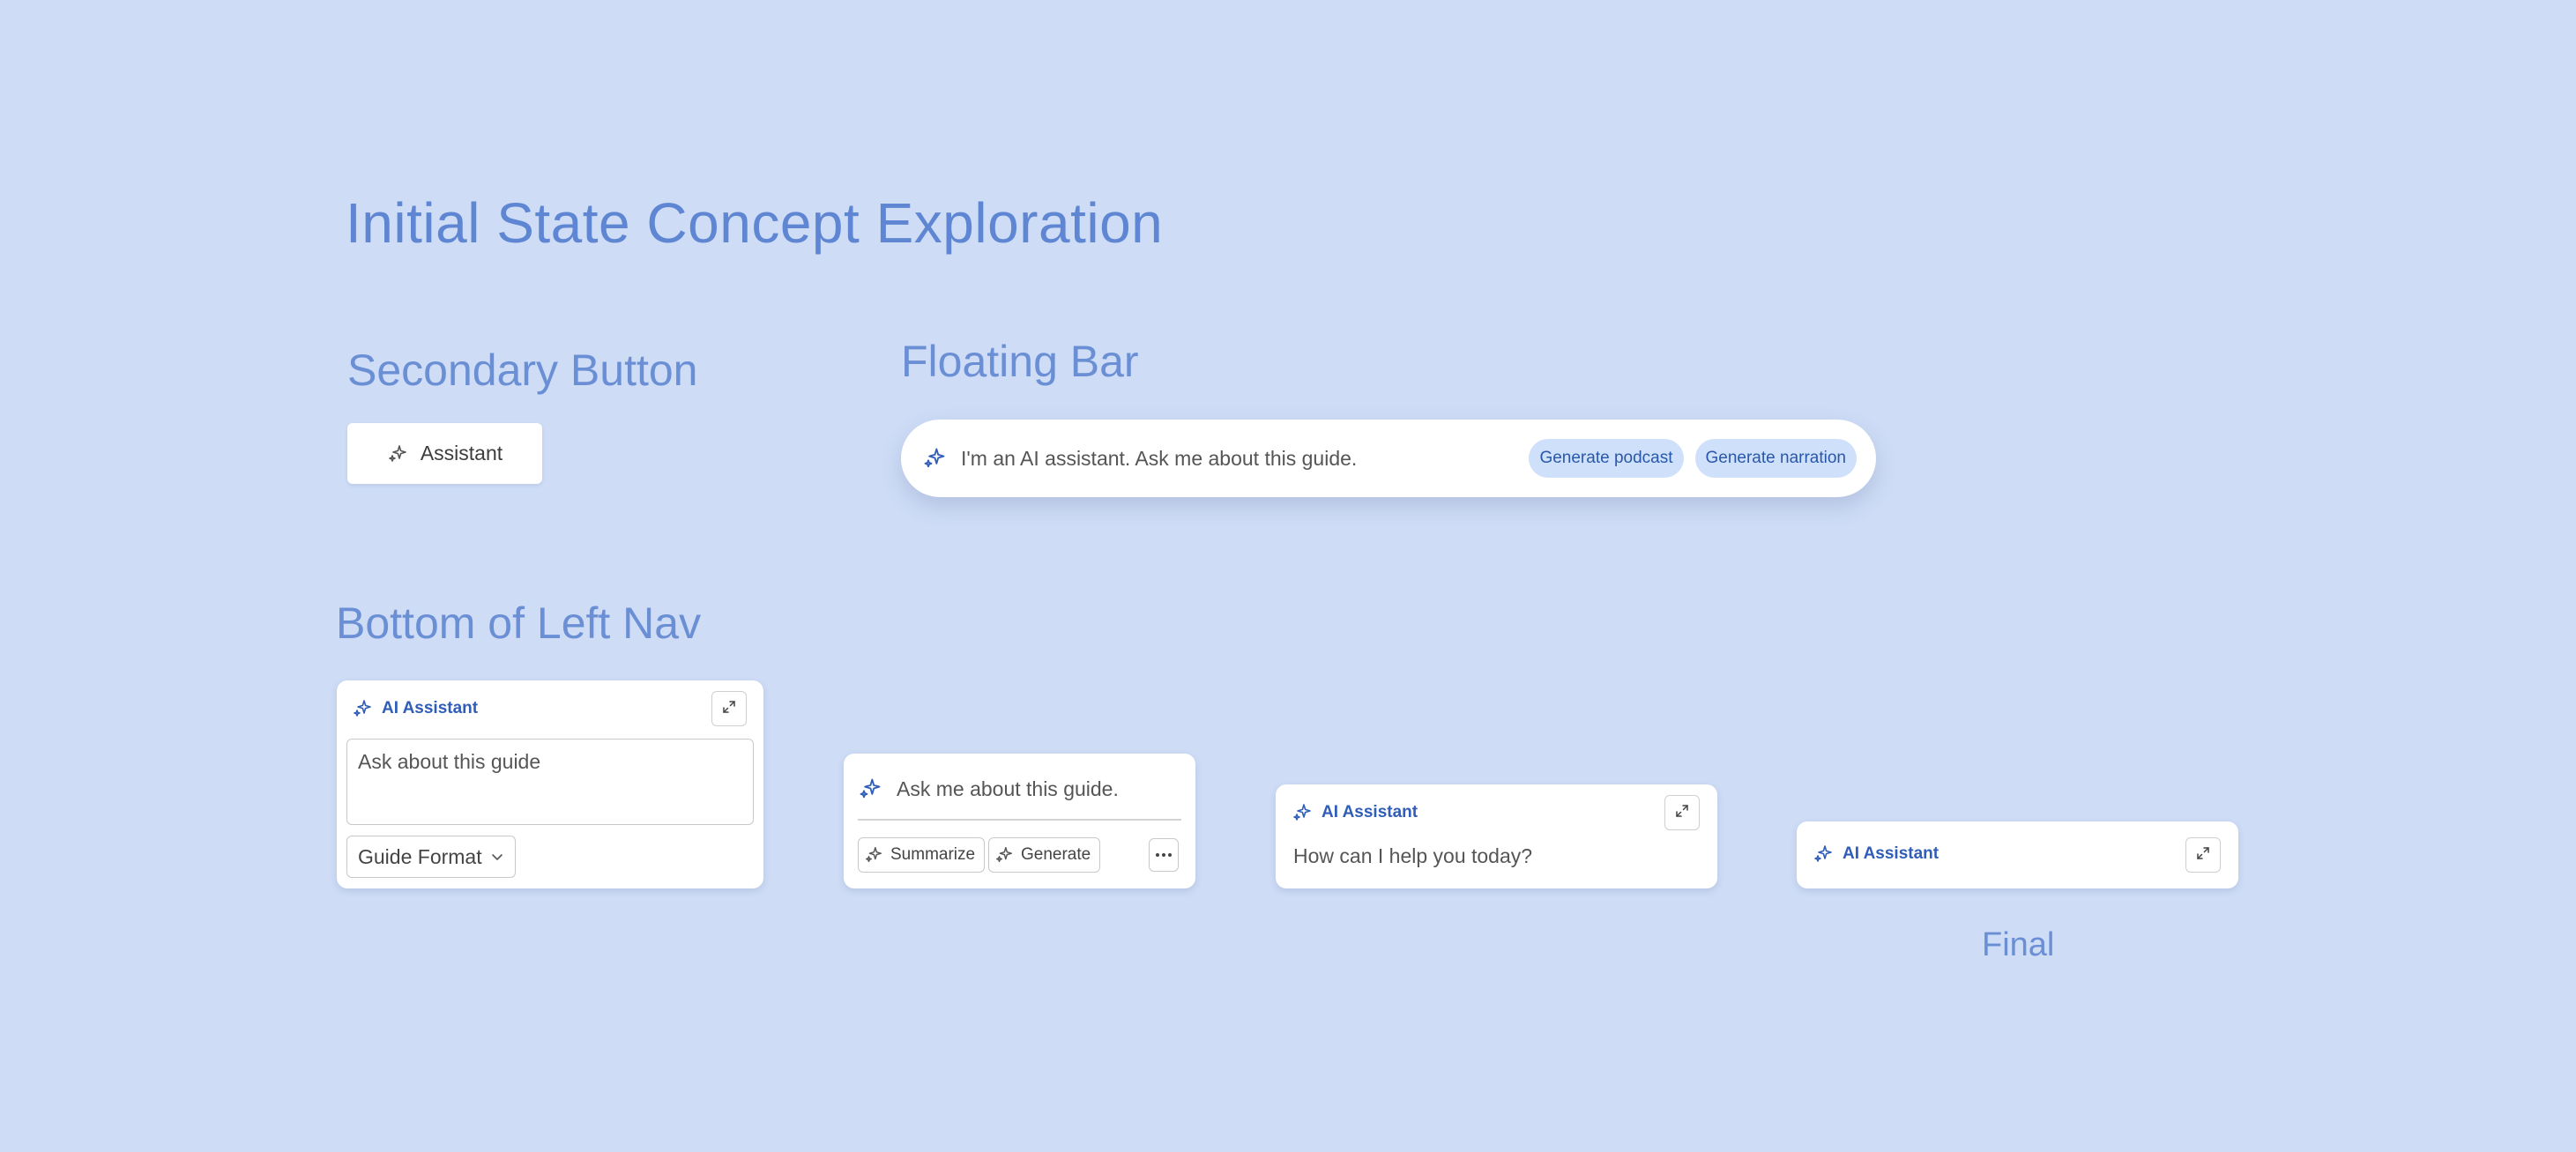 The image size is (2576, 1152). What do you see at coordinates (1020, 361) in the screenshot?
I see `floating-bar-heading: Floating Bar` at bounding box center [1020, 361].